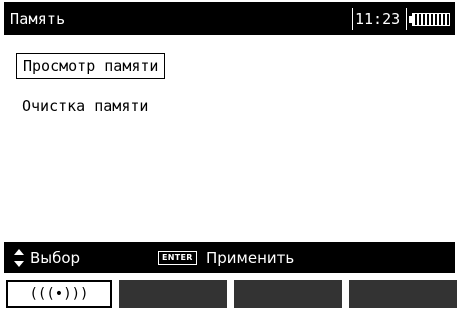 The width and height of the screenshot is (457, 309). What do you see at coordinates (85, 106) in the screenshot?
I see `menu-item-clear-memory: Очистка памяти` at bounding box center [85, 106].